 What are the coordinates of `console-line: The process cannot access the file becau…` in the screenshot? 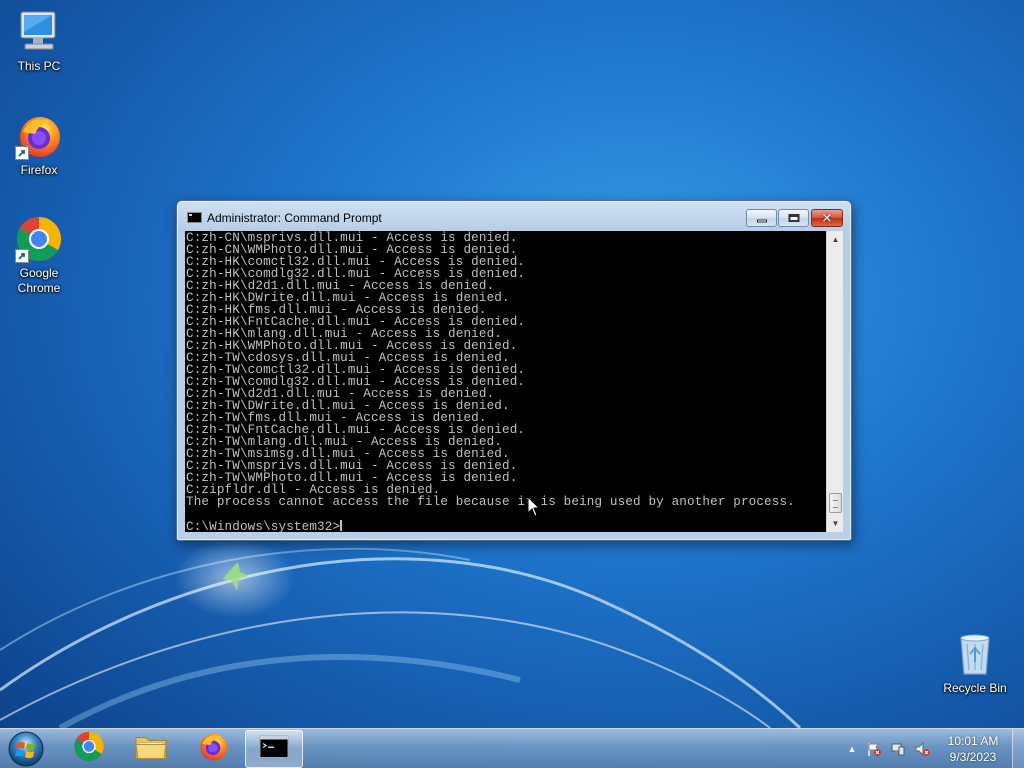 It's located at (490, 502).